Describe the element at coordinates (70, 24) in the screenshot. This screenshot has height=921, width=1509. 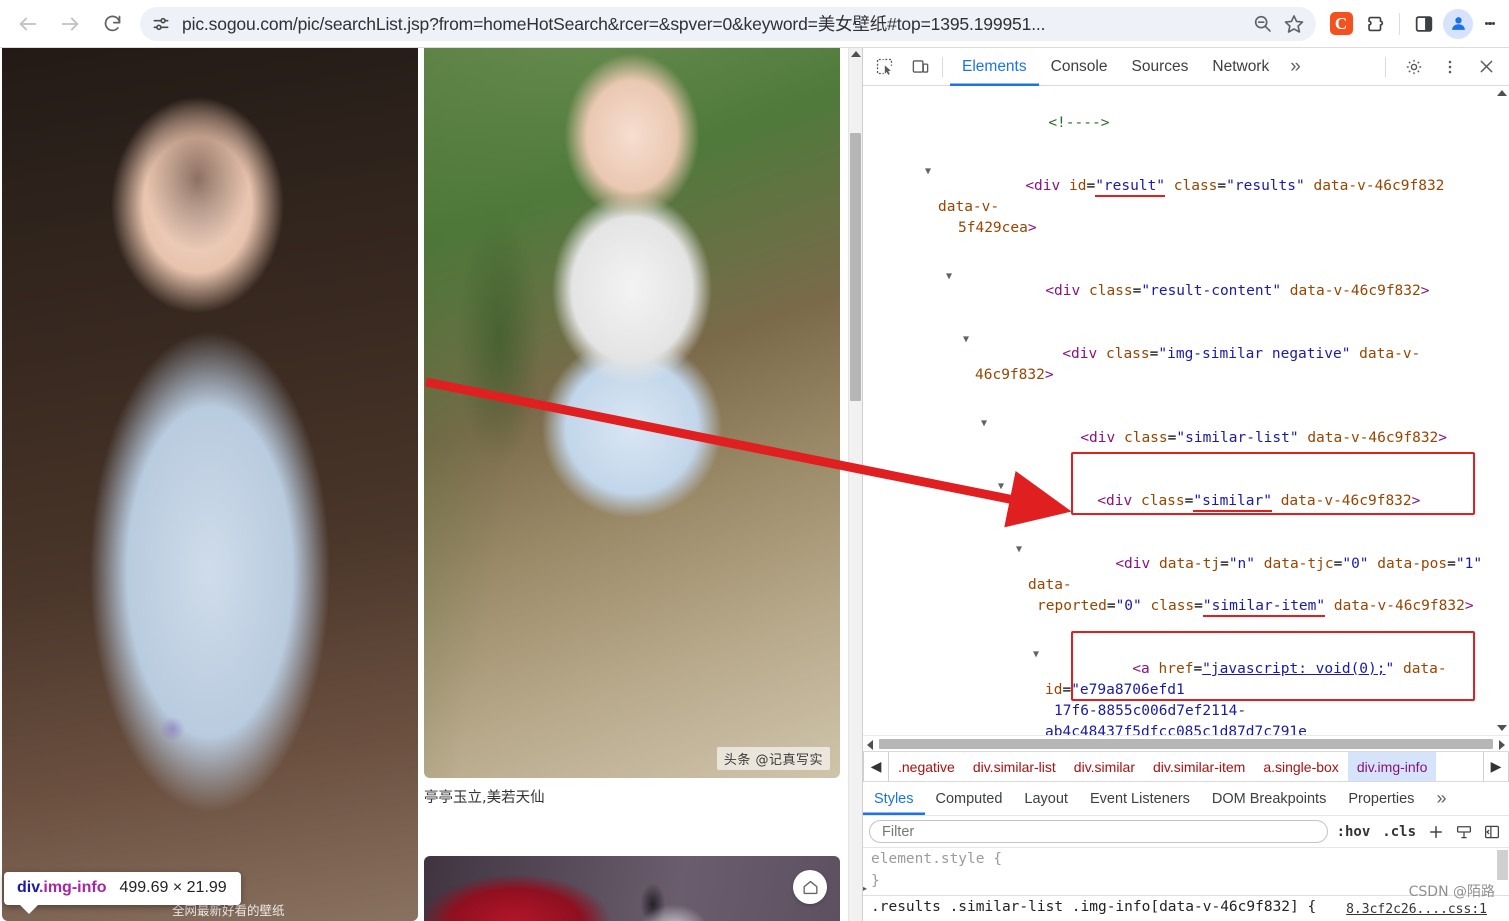
I see `forward-button` at that location.